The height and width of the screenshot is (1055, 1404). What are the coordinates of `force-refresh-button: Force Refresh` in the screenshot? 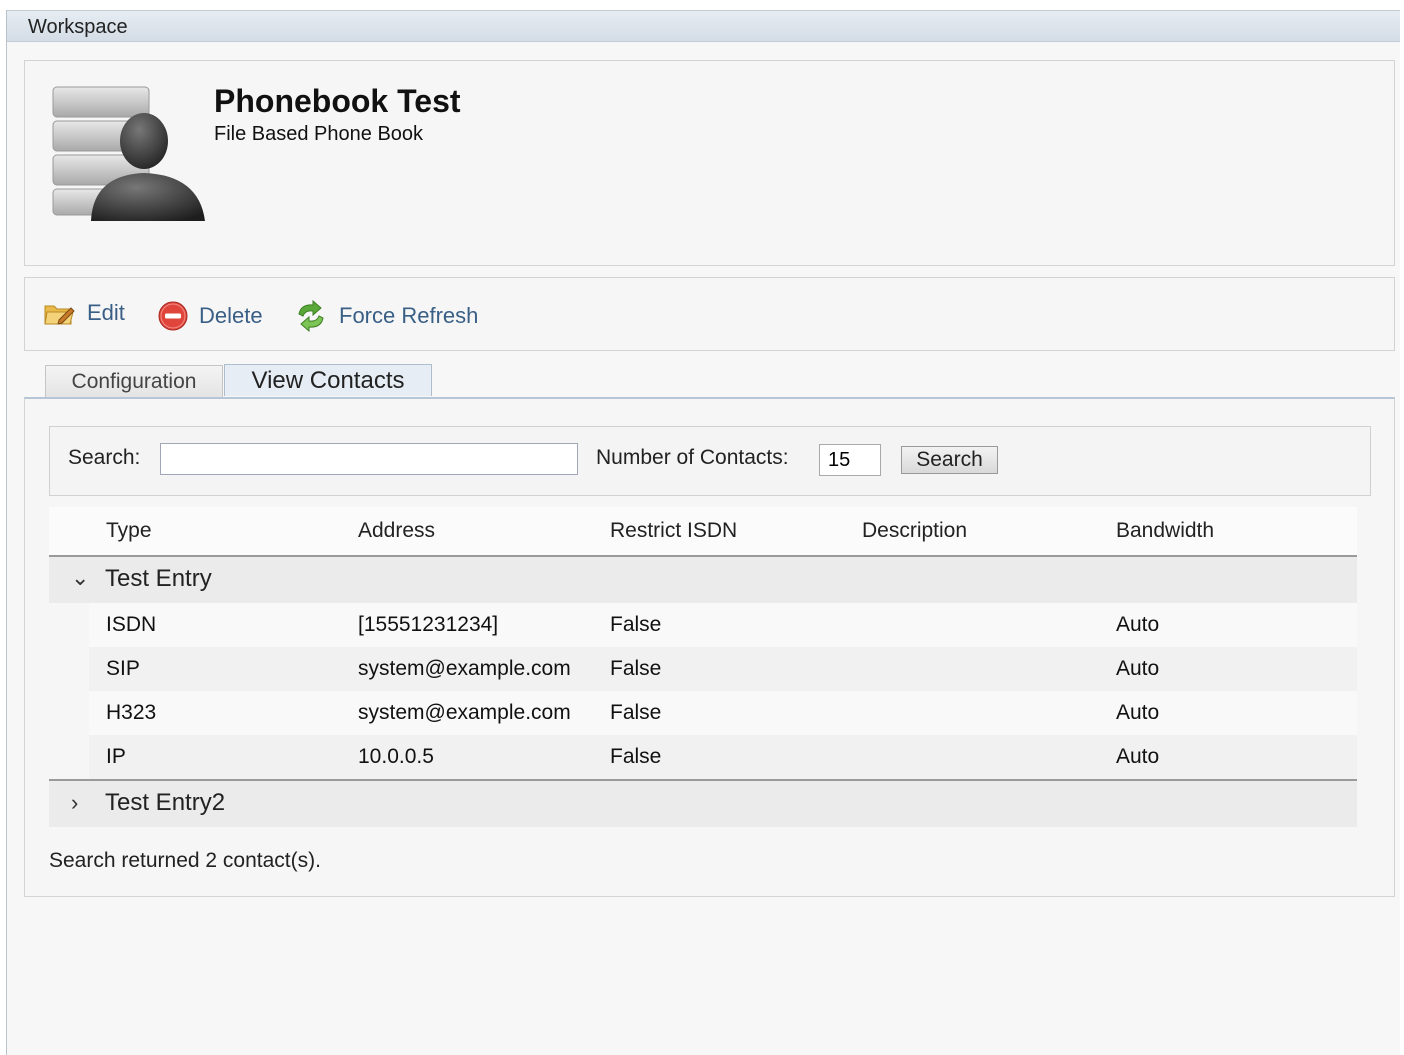 It's located at (385, 316).